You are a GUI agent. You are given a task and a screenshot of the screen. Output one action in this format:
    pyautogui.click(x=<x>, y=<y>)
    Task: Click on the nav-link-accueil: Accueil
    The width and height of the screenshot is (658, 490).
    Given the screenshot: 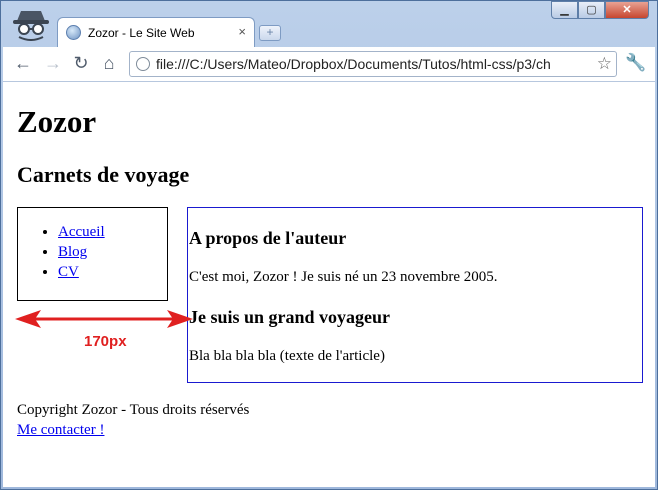 What is the action you would take?
    pyautogui.click(x=81, y=232)
    